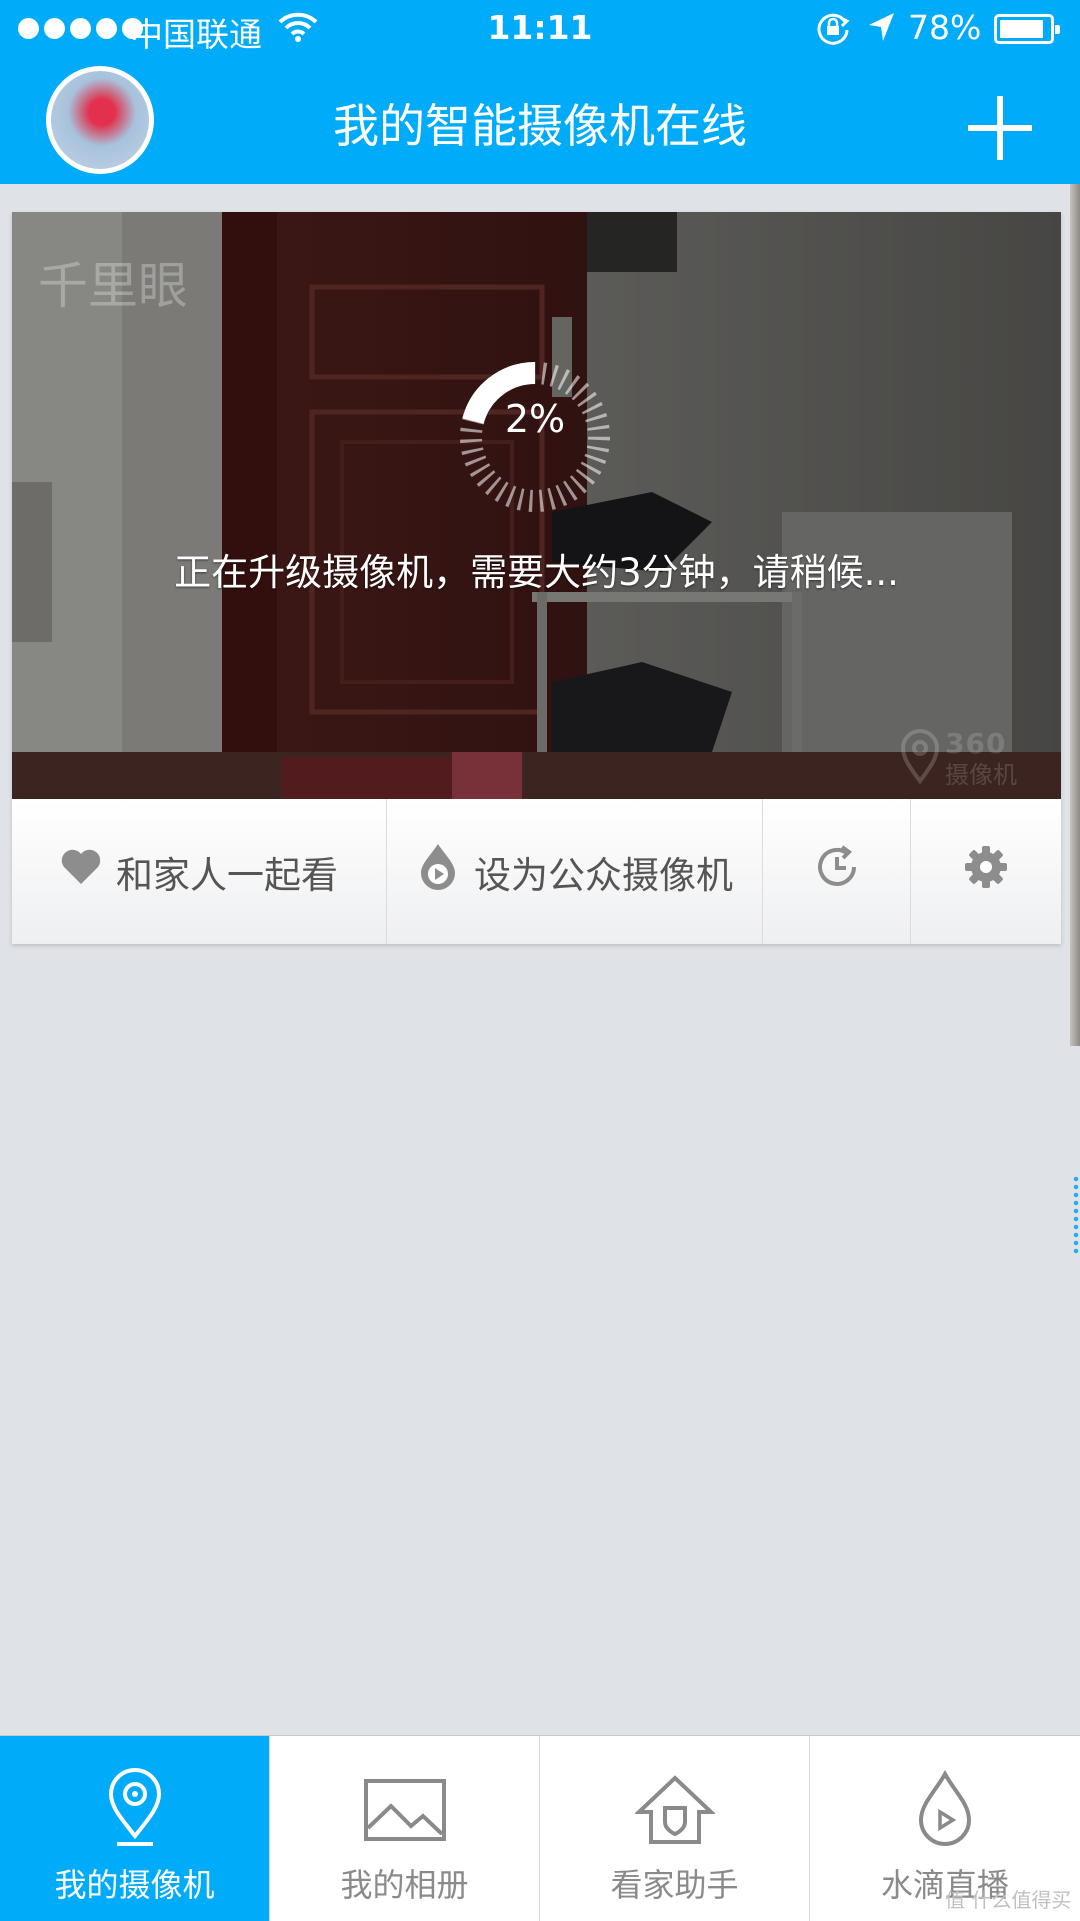  Describe the element at coordinates (674, 1810) in the screenshot. I see `home-shield-icon` at that location.